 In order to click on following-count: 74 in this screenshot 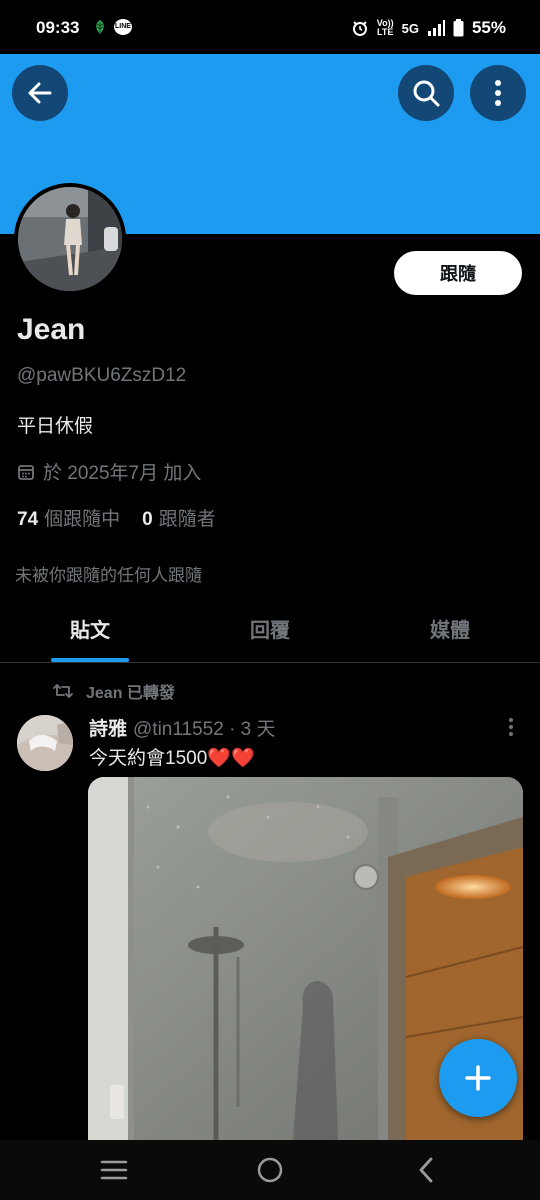, I will do `click(28, 519)`.